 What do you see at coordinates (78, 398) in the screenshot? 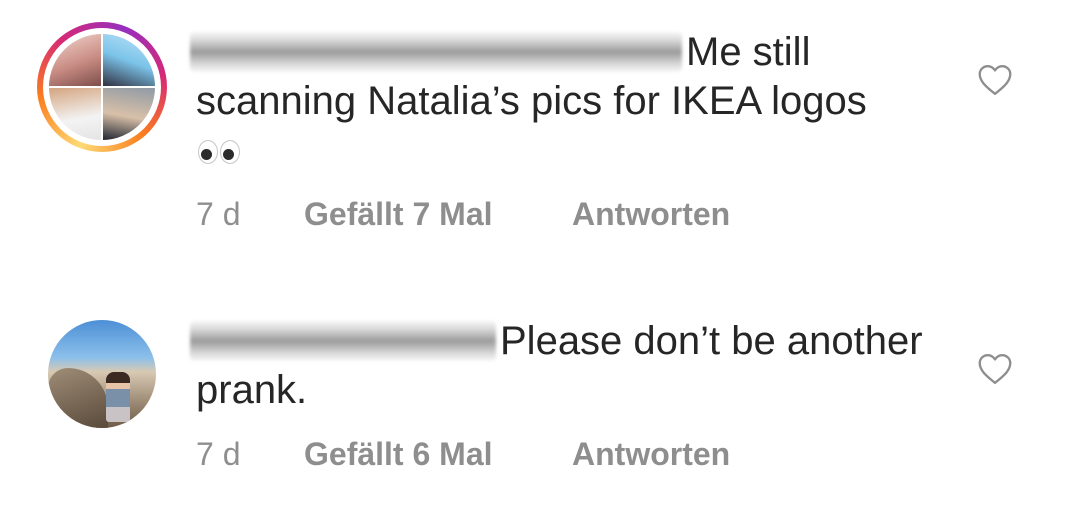
I see `avatar-photo-rock` at bounding box center [78, 398].